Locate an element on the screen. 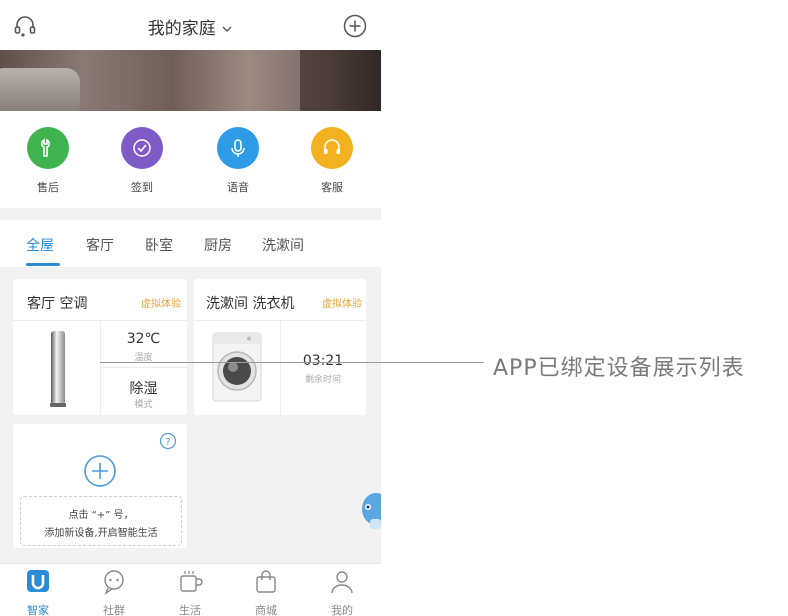 This screenshot has height=616, width=788. top-bar: 我的家庭 is located at coordinates (190, 25).